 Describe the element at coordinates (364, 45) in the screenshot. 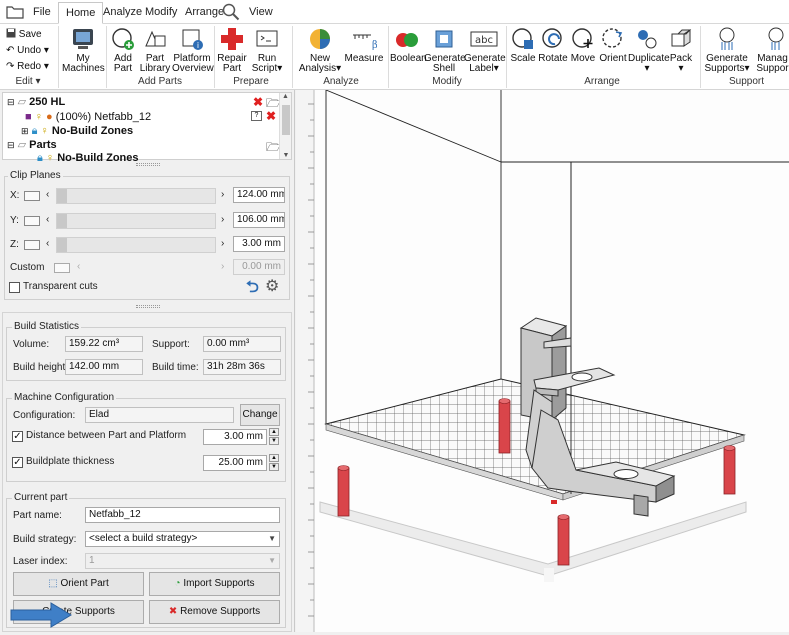

I see `measure-button: β Measure` at that location.